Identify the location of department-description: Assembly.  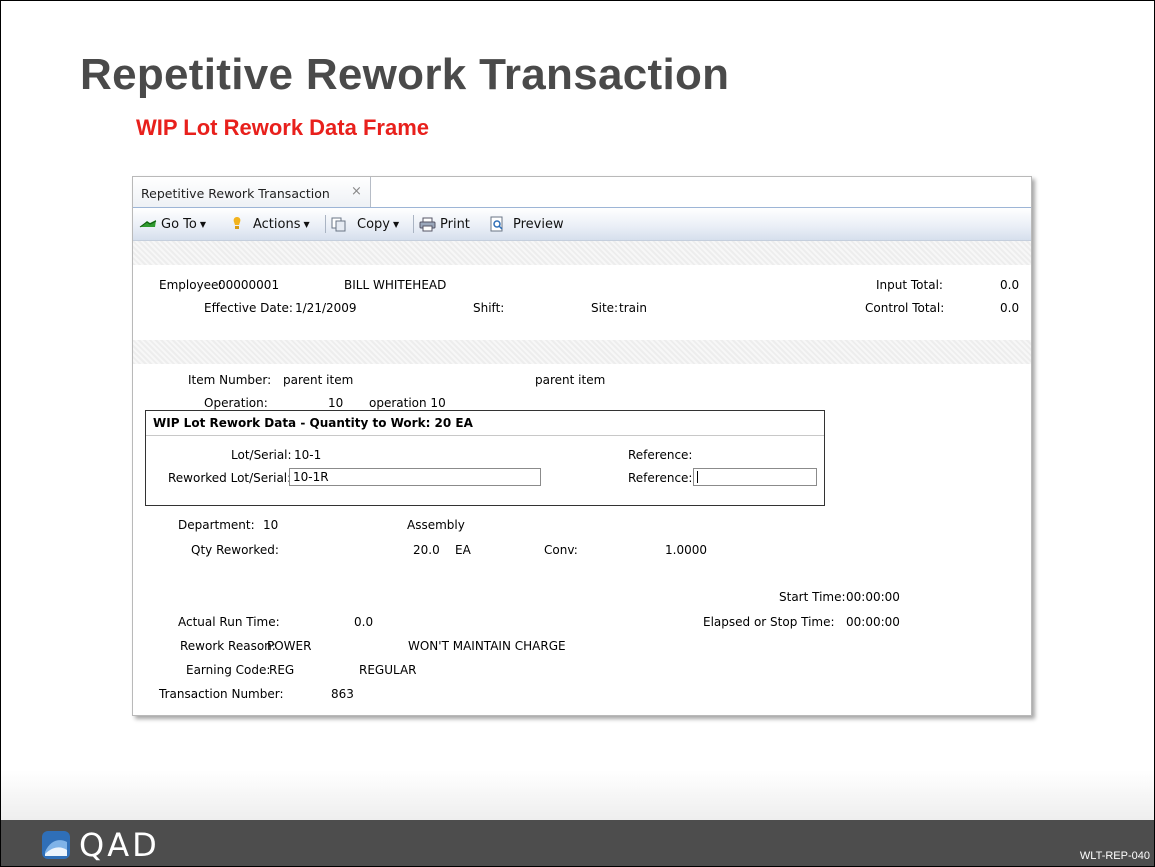
(436, 525).